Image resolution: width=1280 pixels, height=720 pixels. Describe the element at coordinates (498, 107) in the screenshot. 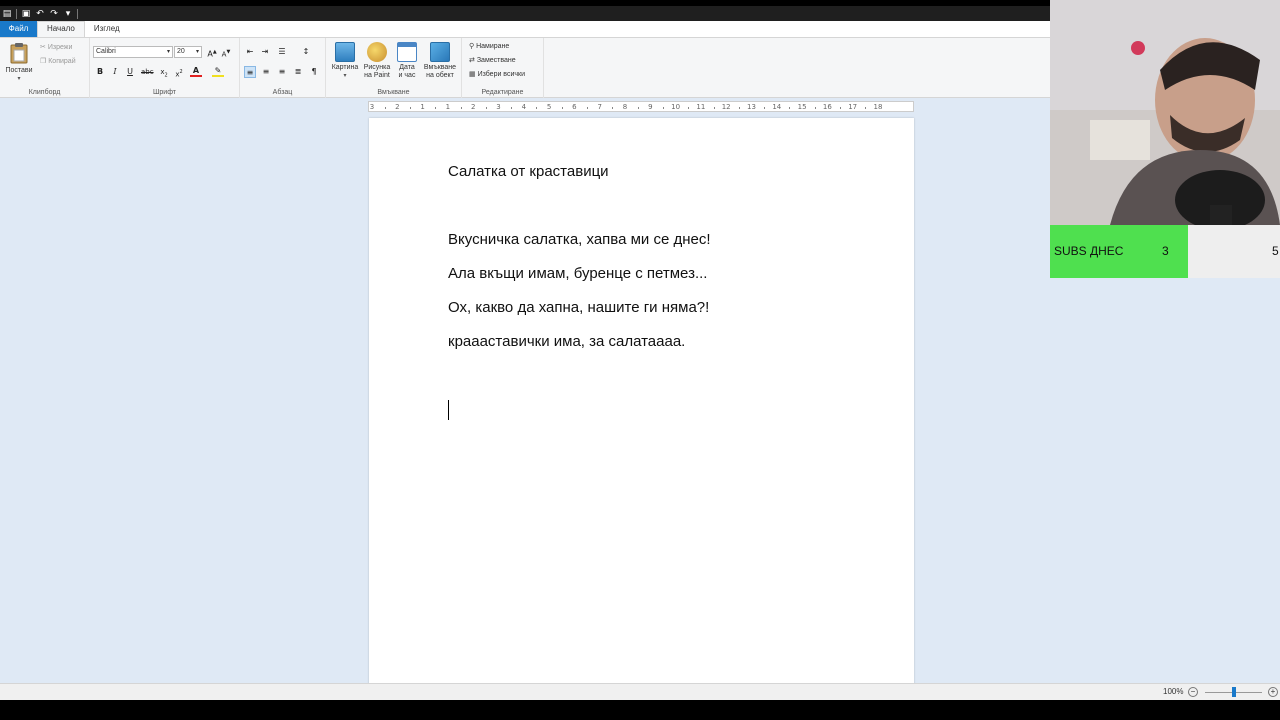

I see `ruler-label: 3` at that location.